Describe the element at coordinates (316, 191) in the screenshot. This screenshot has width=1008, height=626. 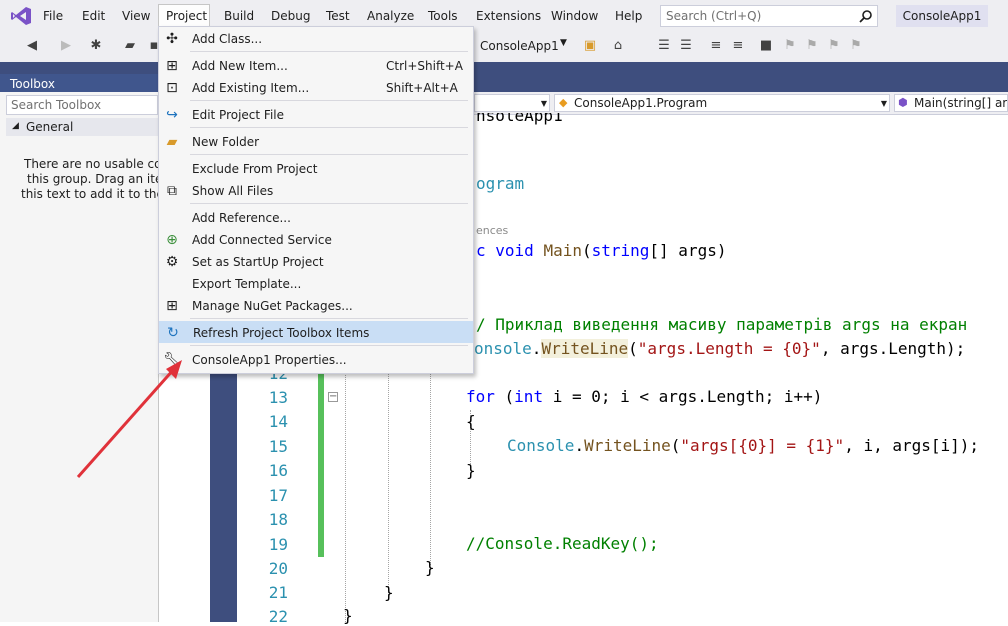
I see `menu-item-show-all-files: ⧉ Show All Files` at that location.